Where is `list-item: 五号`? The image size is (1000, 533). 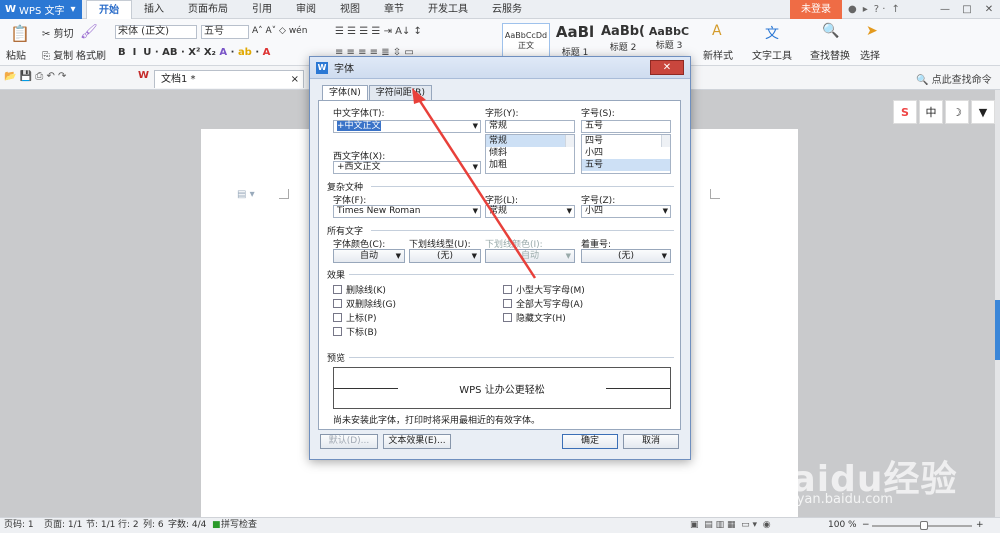 list-item: 五号 is located at coordinates (626, 165).